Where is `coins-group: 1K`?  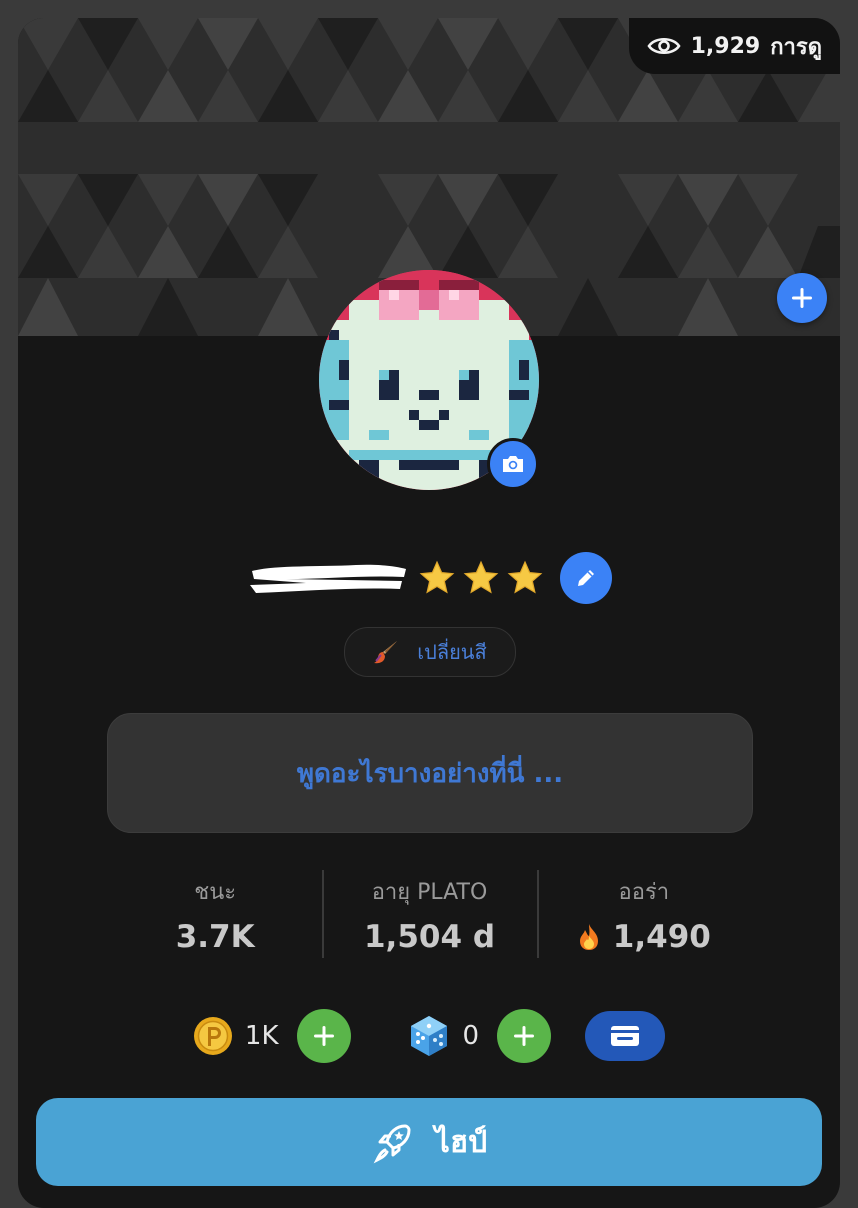 coins-group: 1K is located at coordinates (272, 1036).